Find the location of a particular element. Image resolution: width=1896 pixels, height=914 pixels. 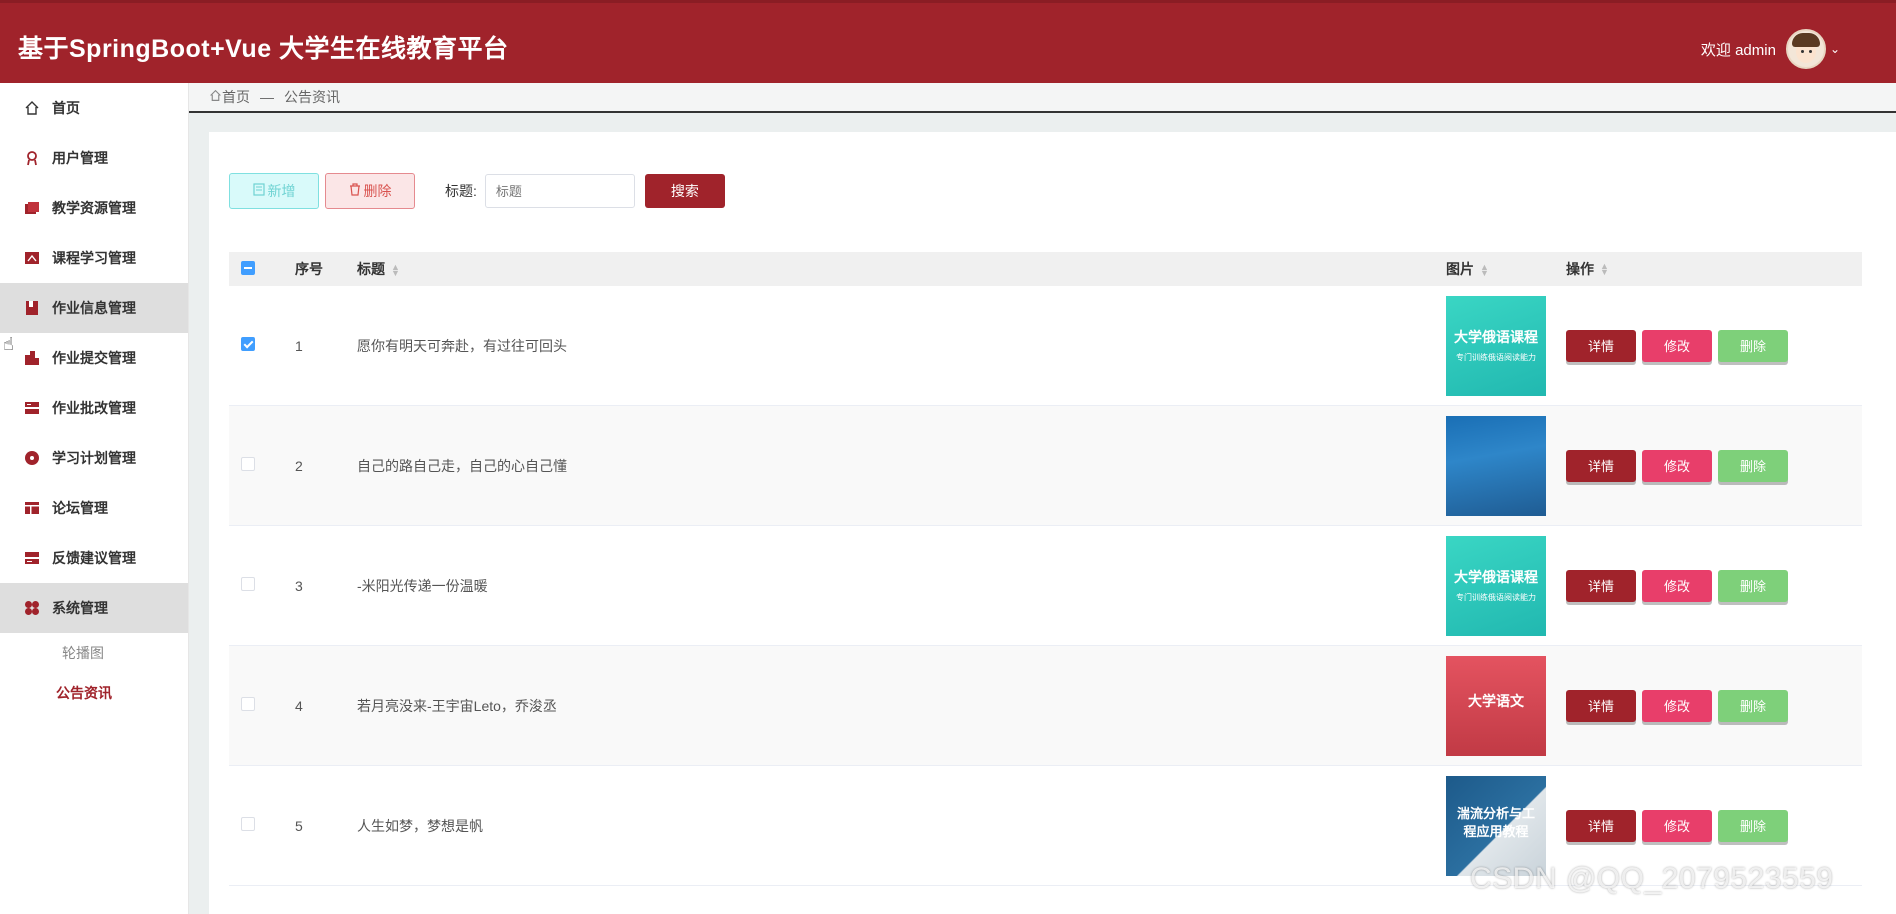

table-row: 3 -米阳光传递一份温暖 大学俄语课程 专门训练俄语阅读能力 详情 修改 删除 is located at coordinates (1045, 586).